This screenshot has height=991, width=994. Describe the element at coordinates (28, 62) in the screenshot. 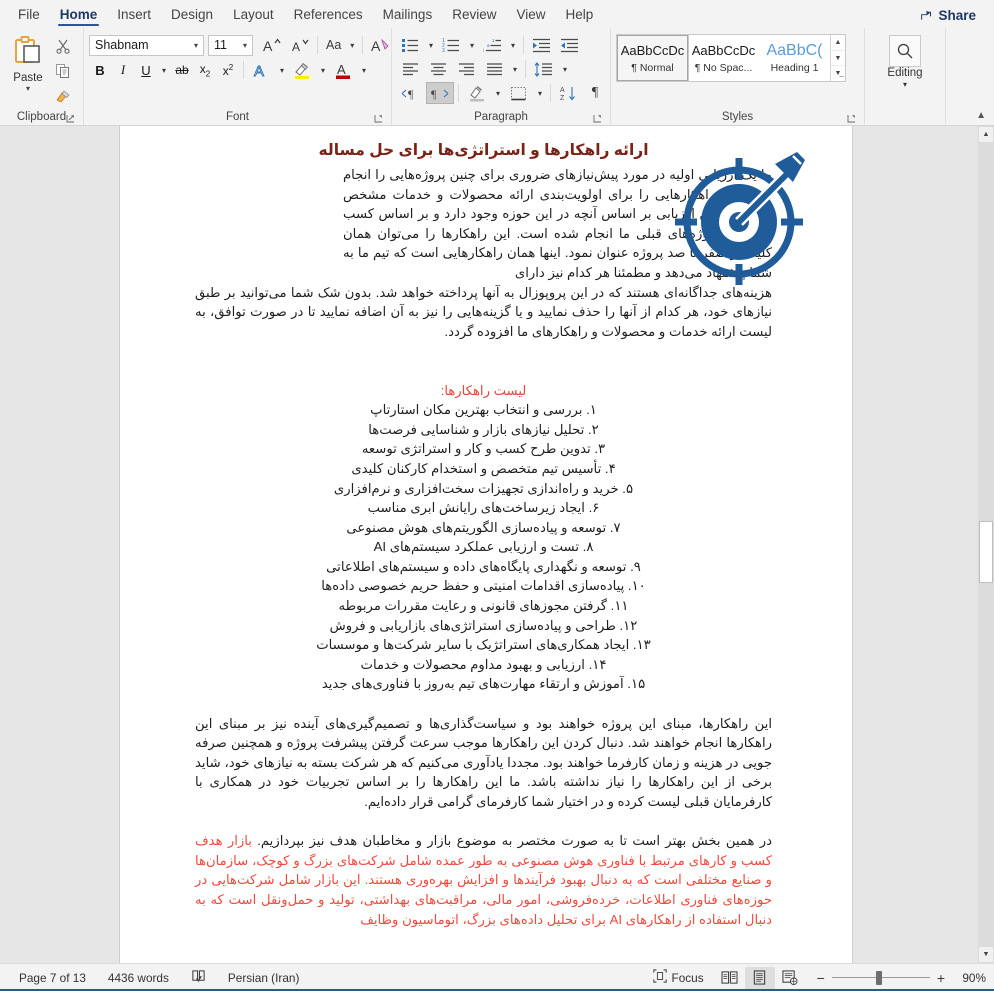

I see `paste-button: Paste ▾` at that location.